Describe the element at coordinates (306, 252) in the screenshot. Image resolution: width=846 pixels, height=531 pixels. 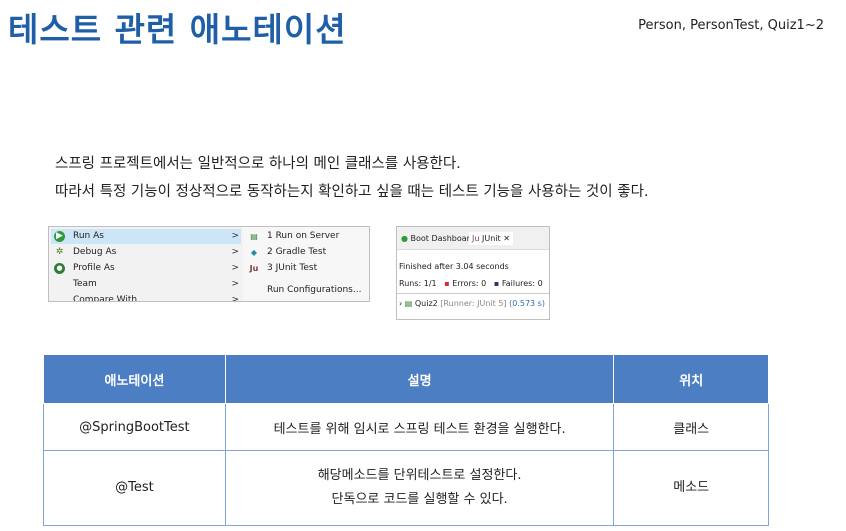
I see `submenu-item-gradle-test: ◆ 2 Gradle Test` at that location.